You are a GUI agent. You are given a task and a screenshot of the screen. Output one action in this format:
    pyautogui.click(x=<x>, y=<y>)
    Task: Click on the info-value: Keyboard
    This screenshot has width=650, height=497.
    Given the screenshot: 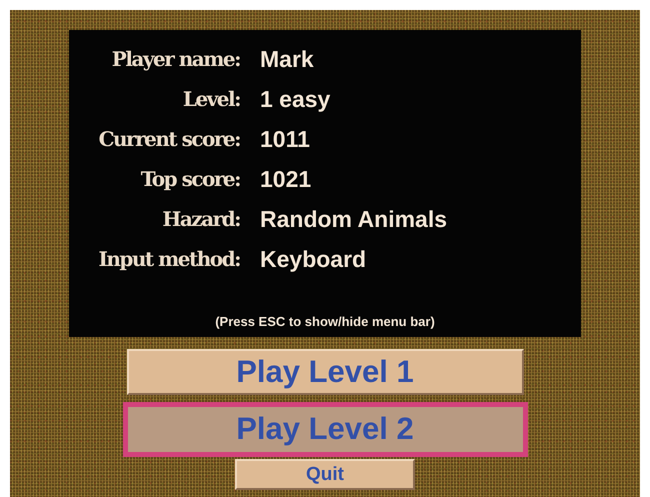 What is the action you would take?
    pyautogui.click(x=313, y=259)
    